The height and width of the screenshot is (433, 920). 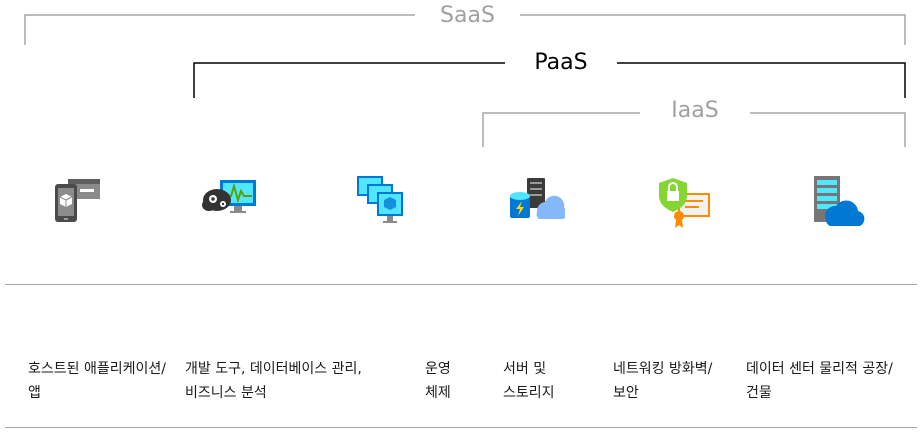 I want to click on saas-label: SaaS, so click(x=467, y=16).